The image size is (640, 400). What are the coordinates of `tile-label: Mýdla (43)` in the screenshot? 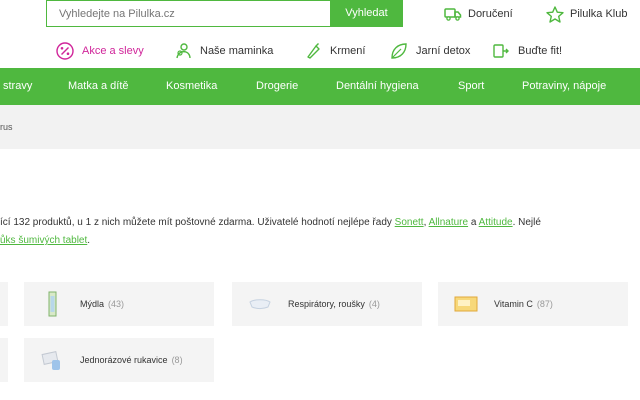 It's located at (102, 304).